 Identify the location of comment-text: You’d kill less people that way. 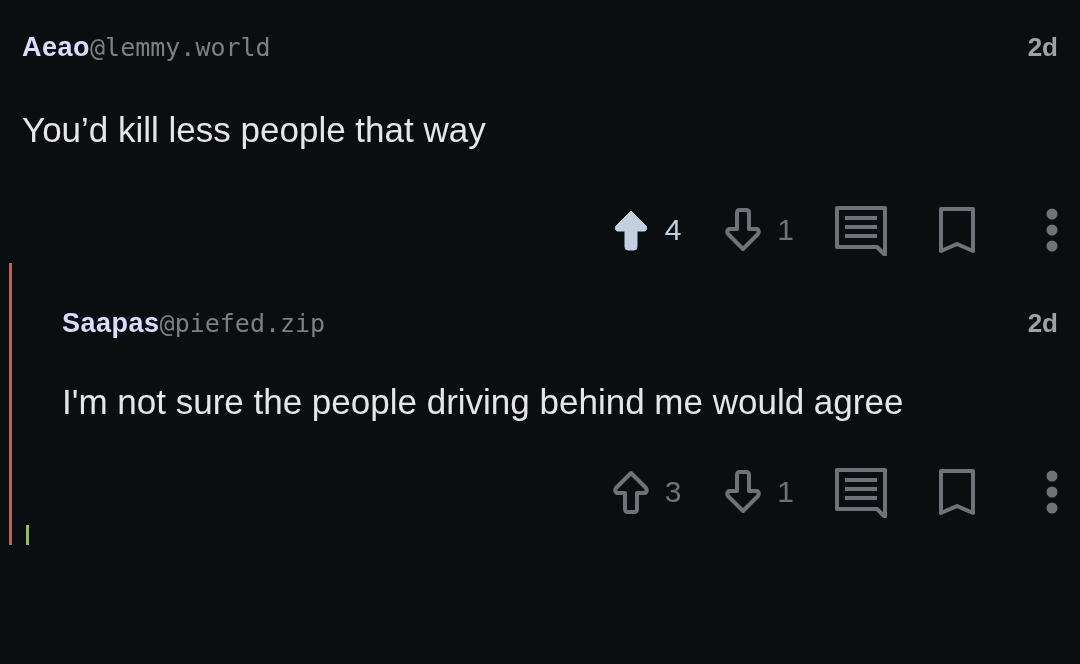
(254, 130).